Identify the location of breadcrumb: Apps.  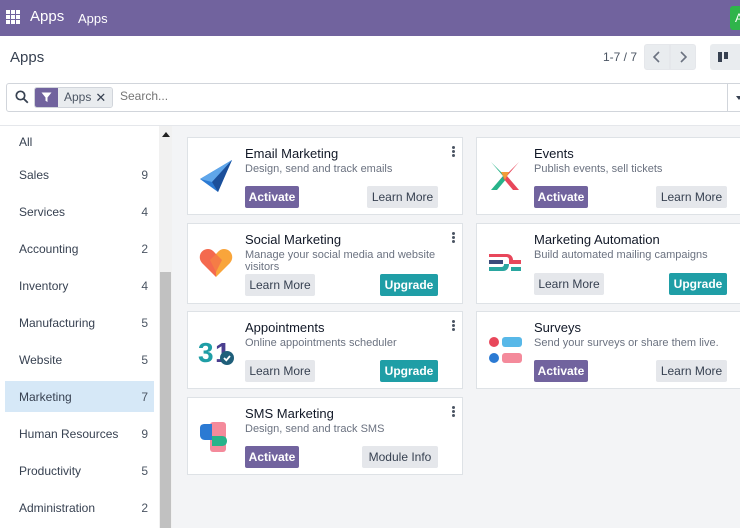
(27, 57).